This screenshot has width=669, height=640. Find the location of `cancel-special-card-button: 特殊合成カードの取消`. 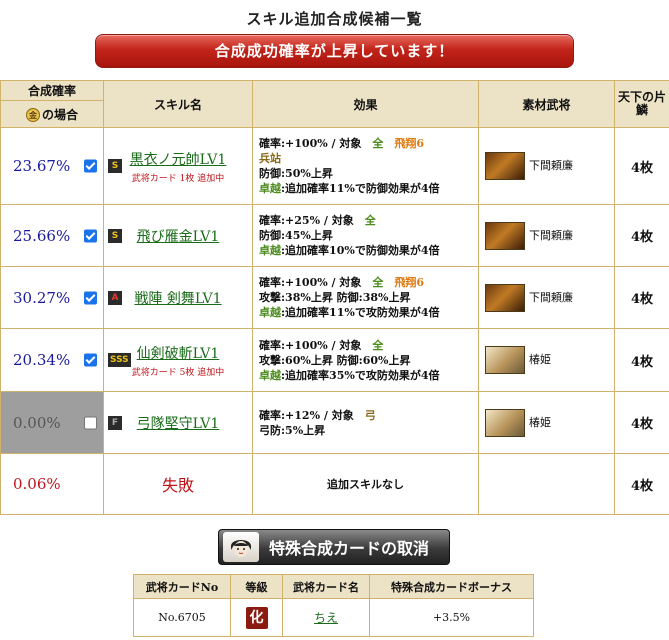

cancel-special-card-button: 特殊合成カードの取消 is located at coordinates (334, 547).